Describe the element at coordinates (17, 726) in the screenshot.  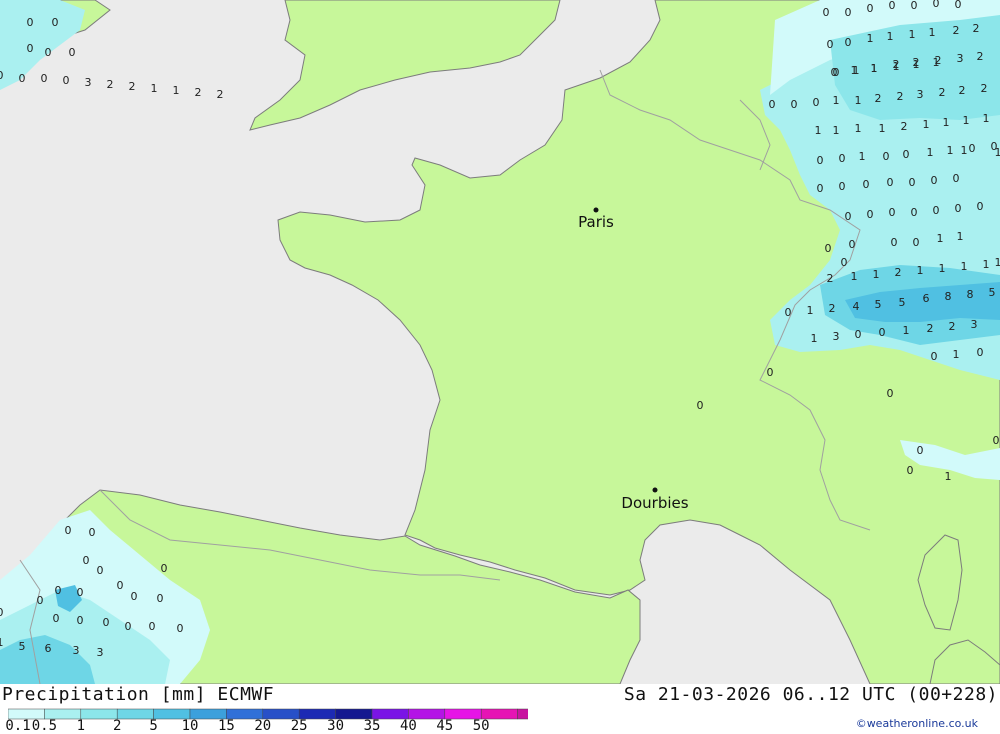
I see `legend-label: 0.1` at that location.